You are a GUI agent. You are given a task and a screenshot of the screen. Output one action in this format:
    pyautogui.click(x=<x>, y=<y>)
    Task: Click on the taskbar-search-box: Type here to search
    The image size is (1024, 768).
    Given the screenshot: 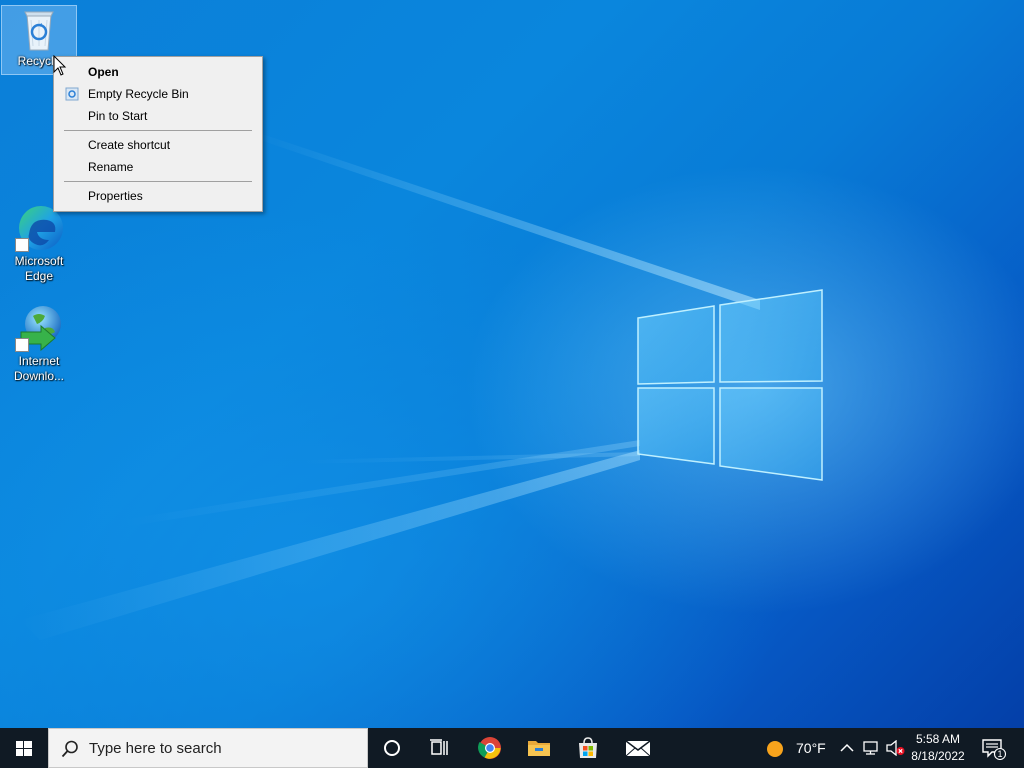 What is the action you would take?
    pyautogui.click(x=208, y=748)
    